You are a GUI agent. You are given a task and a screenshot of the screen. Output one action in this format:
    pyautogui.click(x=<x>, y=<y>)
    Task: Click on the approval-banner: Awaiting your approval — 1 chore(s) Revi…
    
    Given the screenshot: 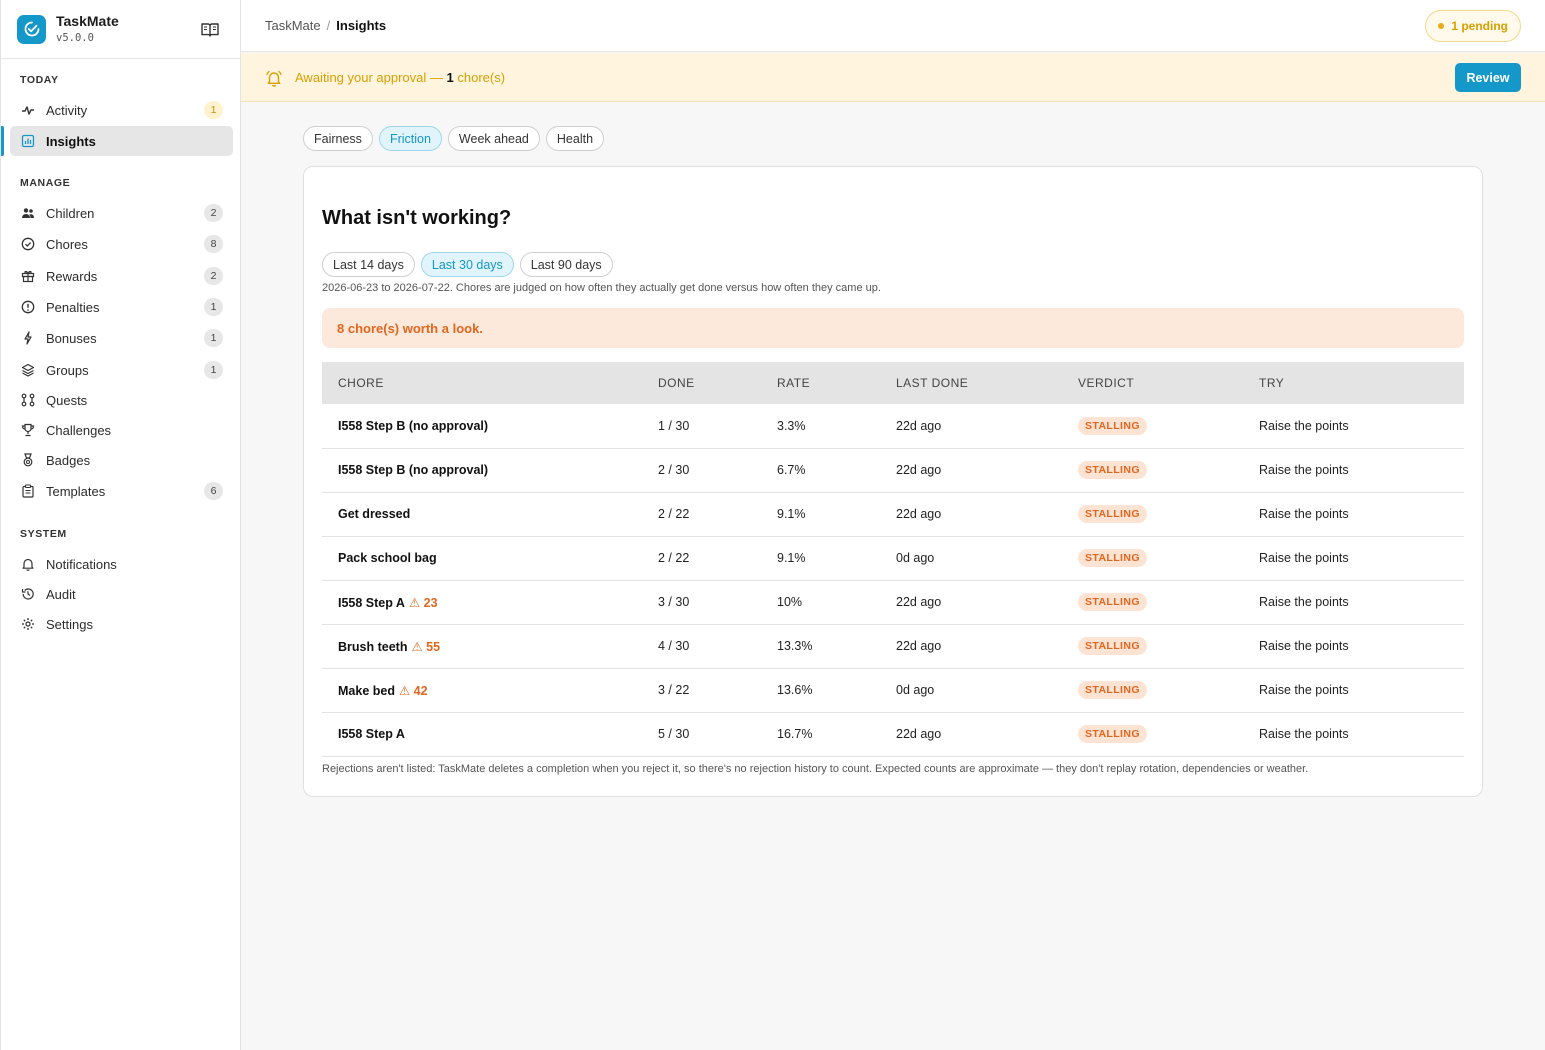 What is the action you would take?
    pyautogui.click(x=893, y=77)
    